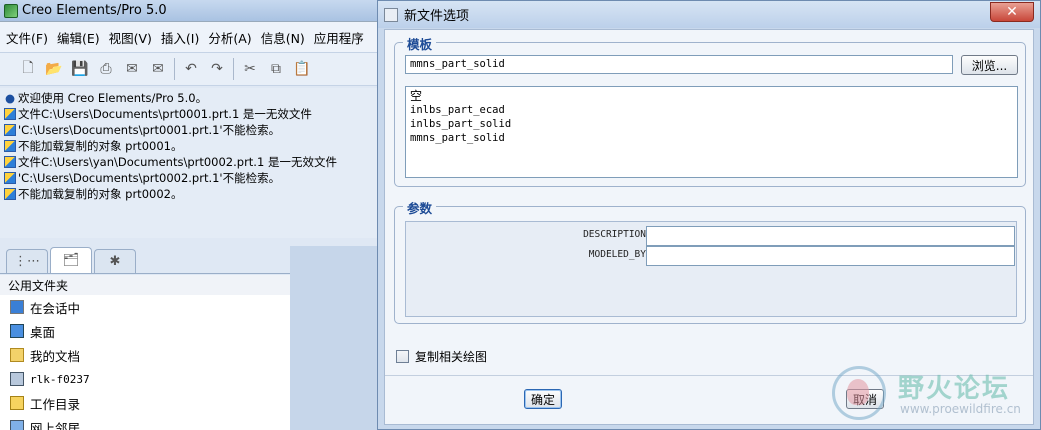 Image resolution: width=1041 pixels, height=430 pixels. I want to click on parameters-table: DESCRIPTION MODELED_BY, so click(711, 269).